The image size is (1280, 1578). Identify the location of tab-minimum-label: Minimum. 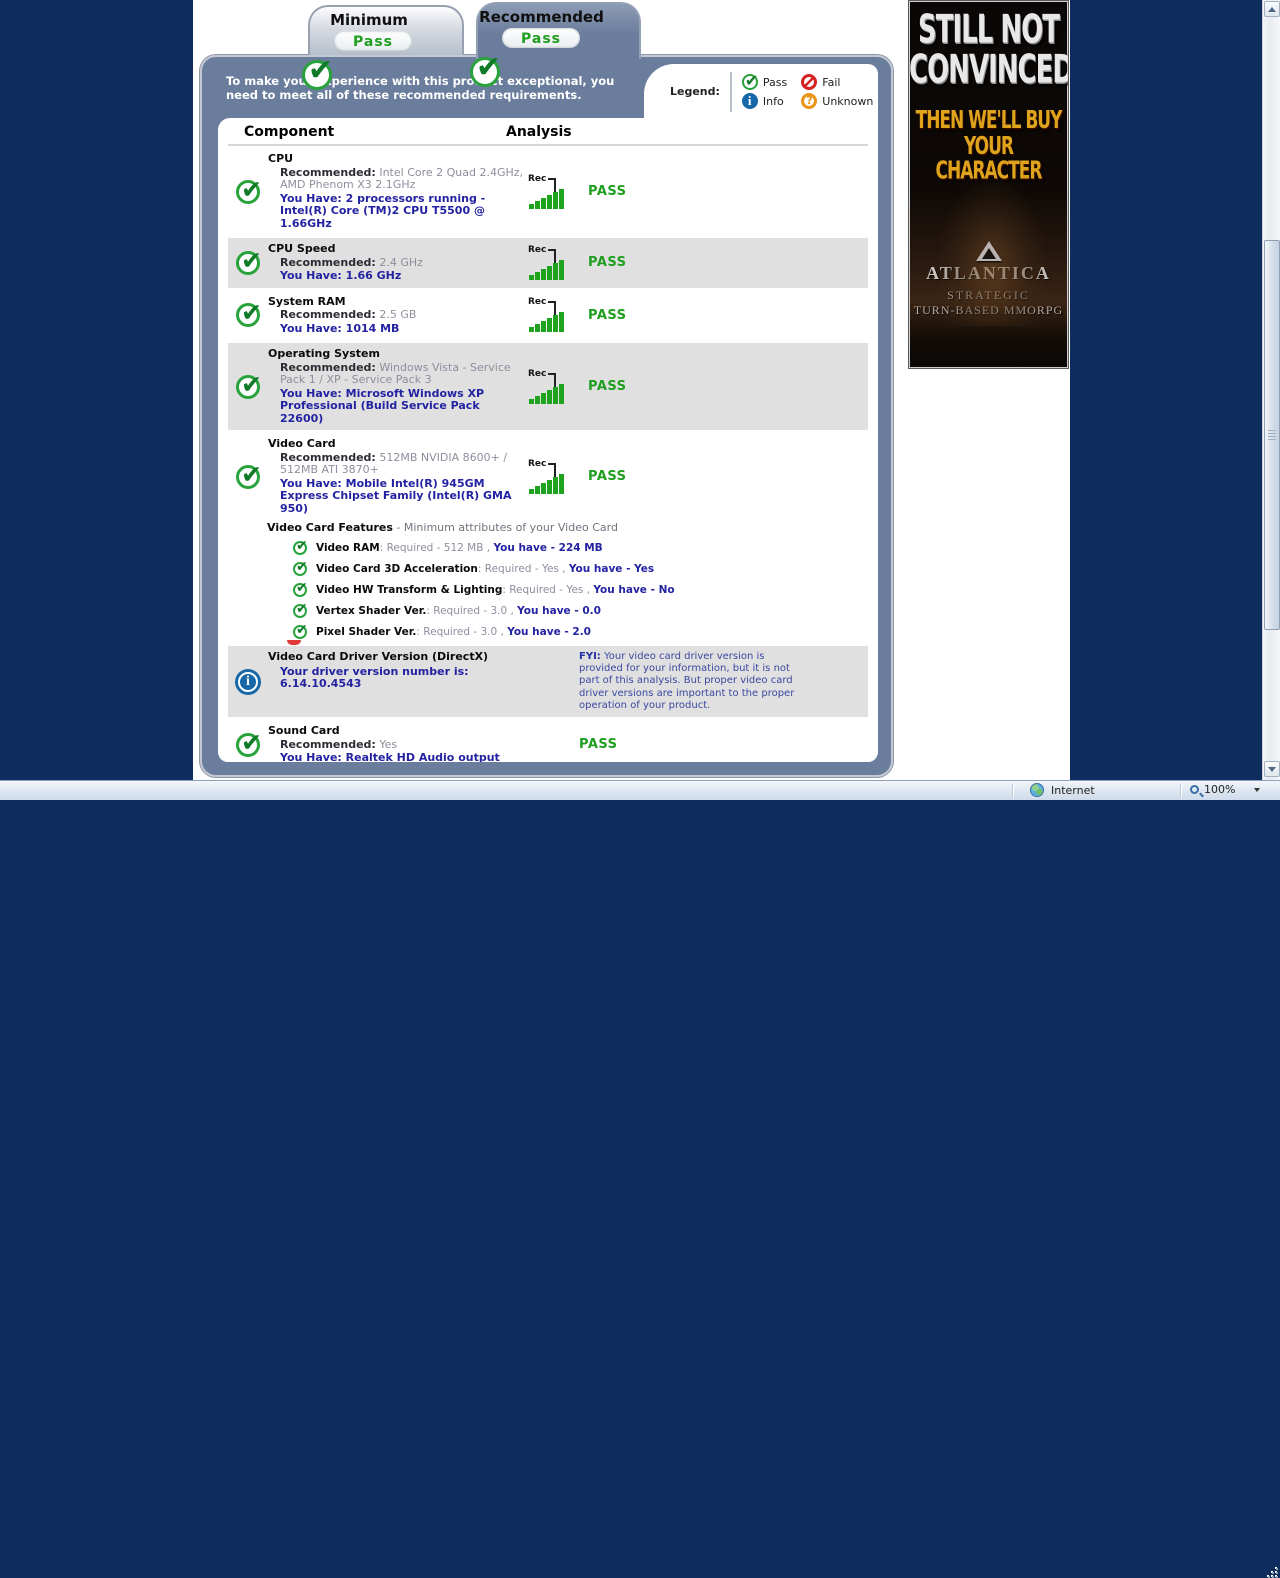
(369, 20).